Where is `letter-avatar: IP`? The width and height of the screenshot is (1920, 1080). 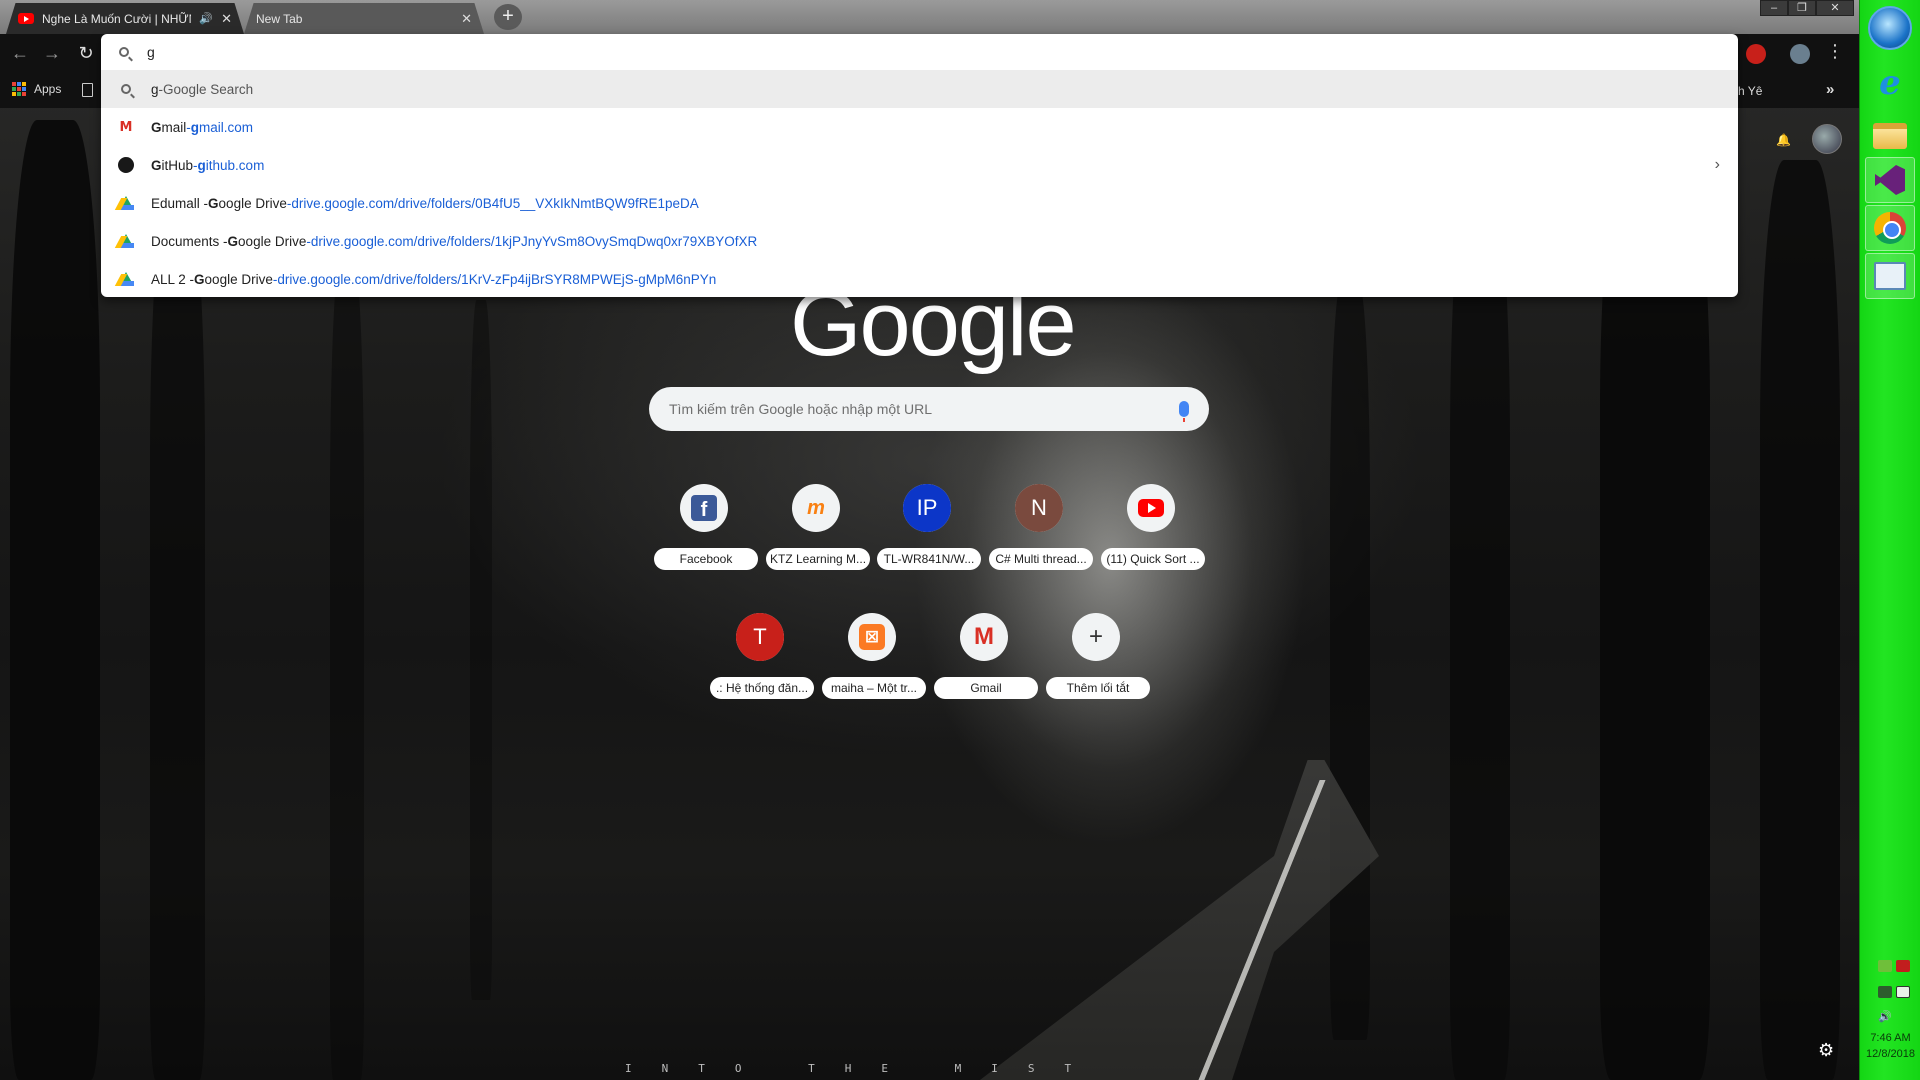 letter-avatar: IP is located at coordinates (927, 508).